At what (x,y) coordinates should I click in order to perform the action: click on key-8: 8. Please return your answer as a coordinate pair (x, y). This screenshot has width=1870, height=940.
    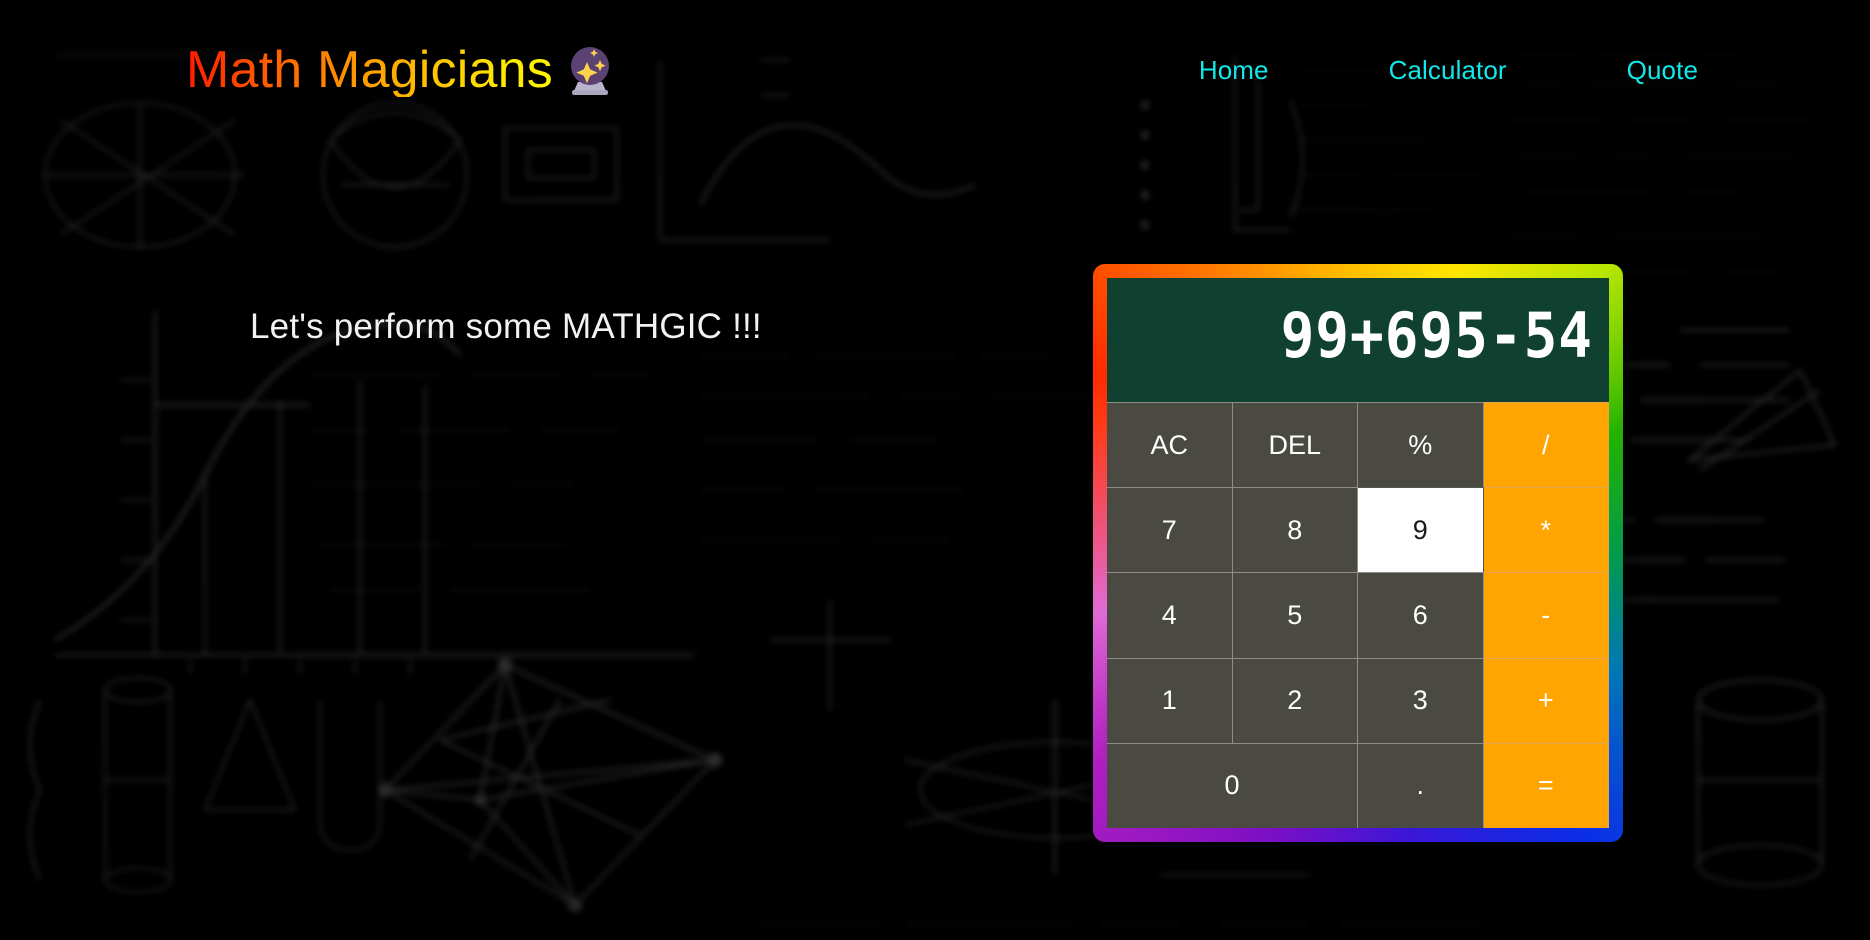
    Looking at the image, I should click on (1295, 530).